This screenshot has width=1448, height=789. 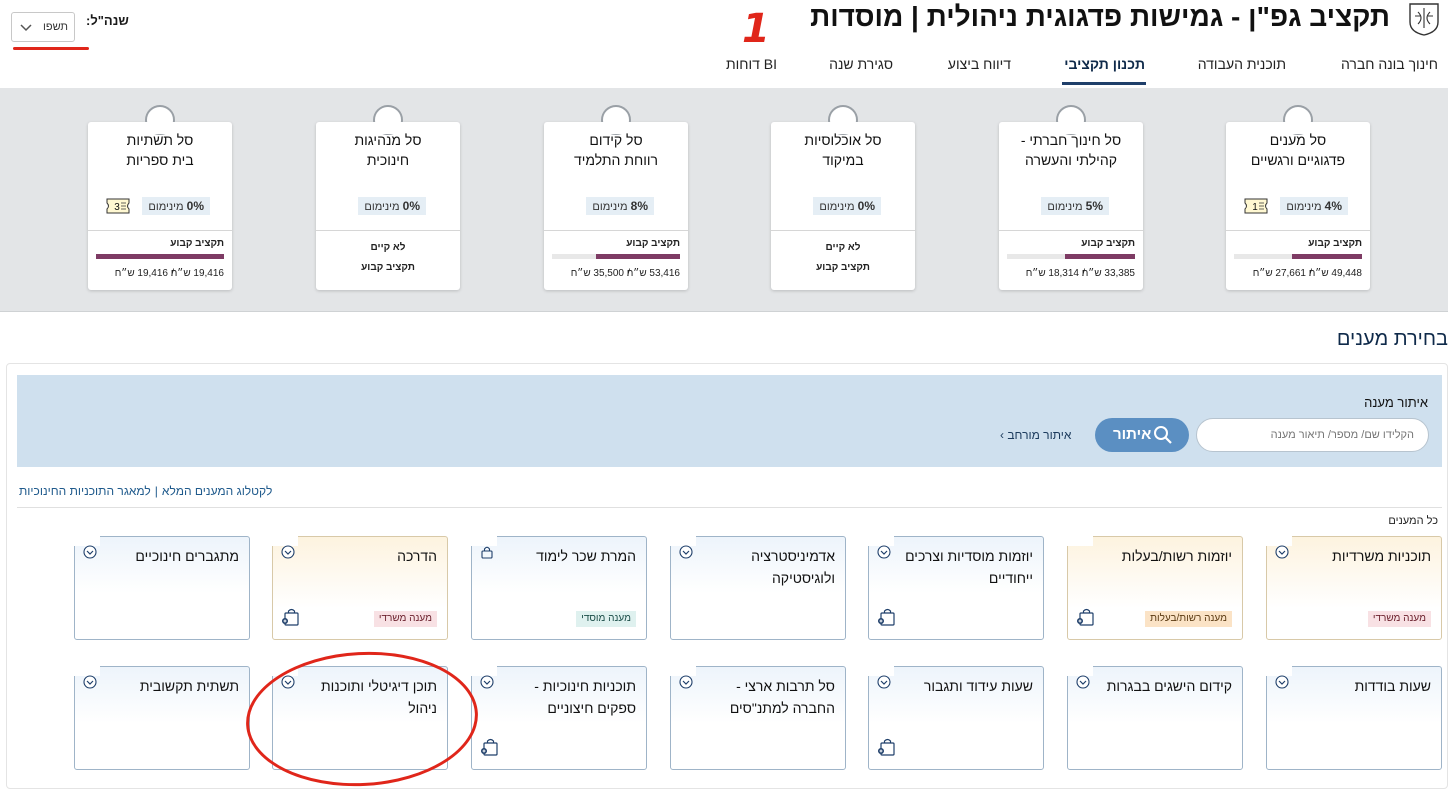 What do you see at coordinates (1163, 435) in the screenshot?
I see `search-icon` at bounding box center [1163, 435].